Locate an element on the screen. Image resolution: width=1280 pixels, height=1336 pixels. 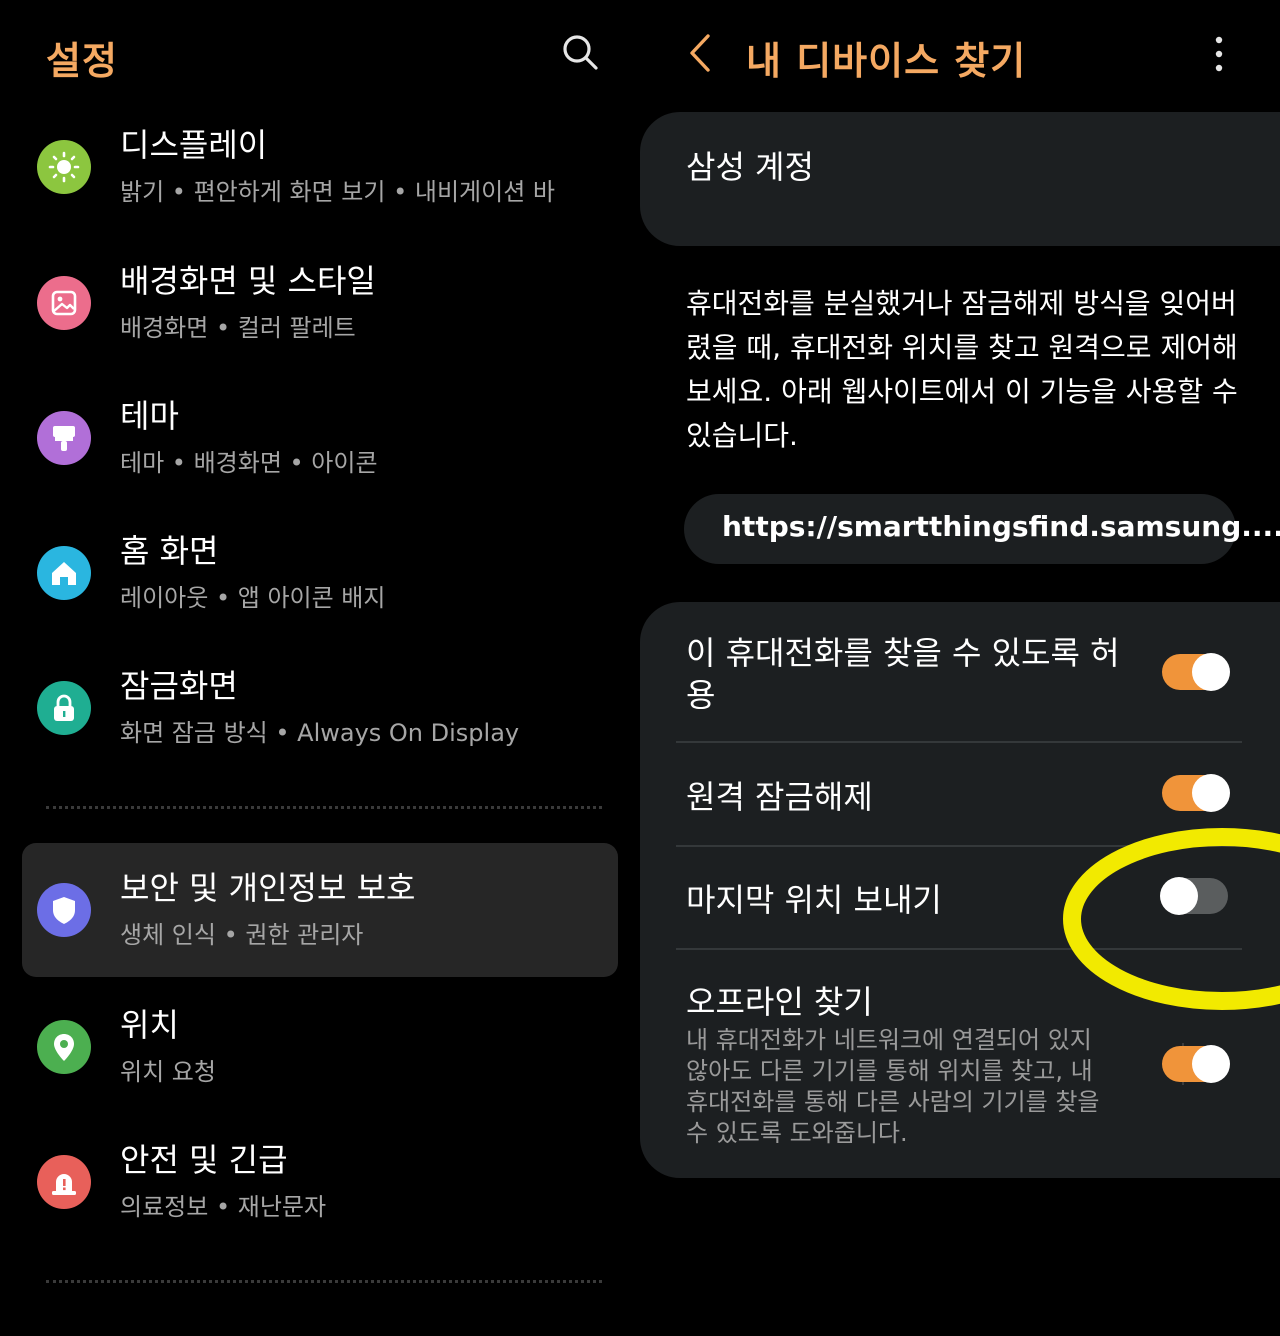
more-options-button is located at coordinates (1219, 54).